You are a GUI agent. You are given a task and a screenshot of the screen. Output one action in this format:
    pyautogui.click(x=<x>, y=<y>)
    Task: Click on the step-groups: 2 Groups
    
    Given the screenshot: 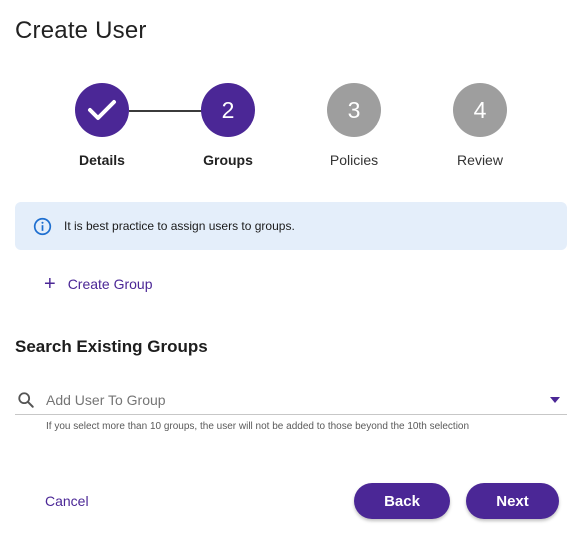 What is the action you would take?
    pyautogui.click(x=228, y=125)
    